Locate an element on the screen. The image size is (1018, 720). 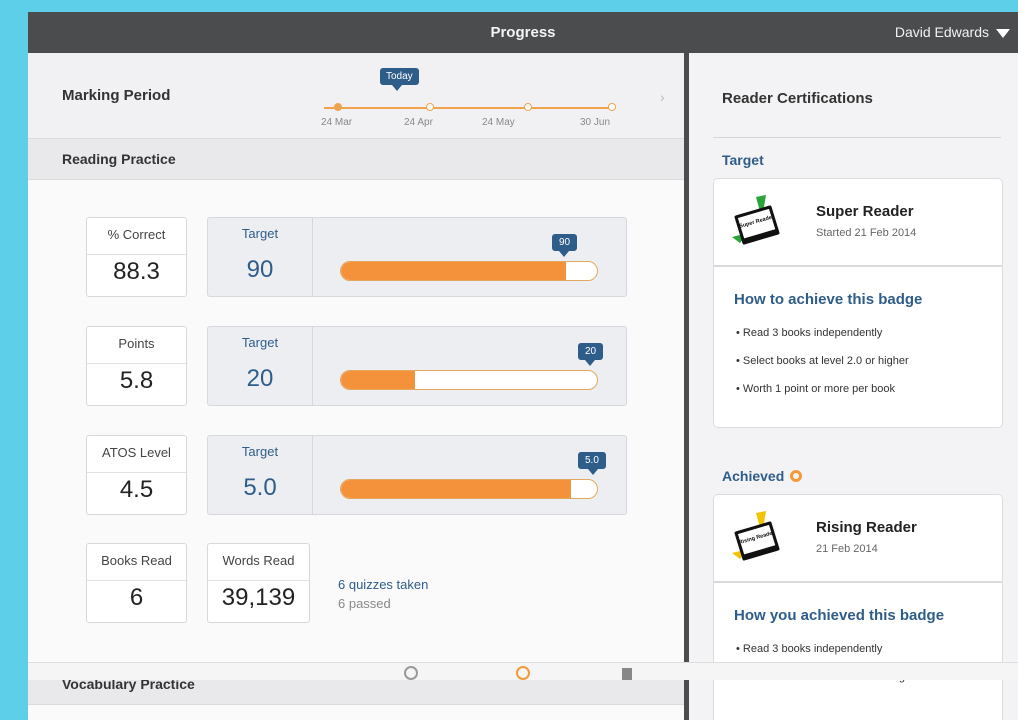
target-cell: Target 90 is located at coordinates (260, 257).